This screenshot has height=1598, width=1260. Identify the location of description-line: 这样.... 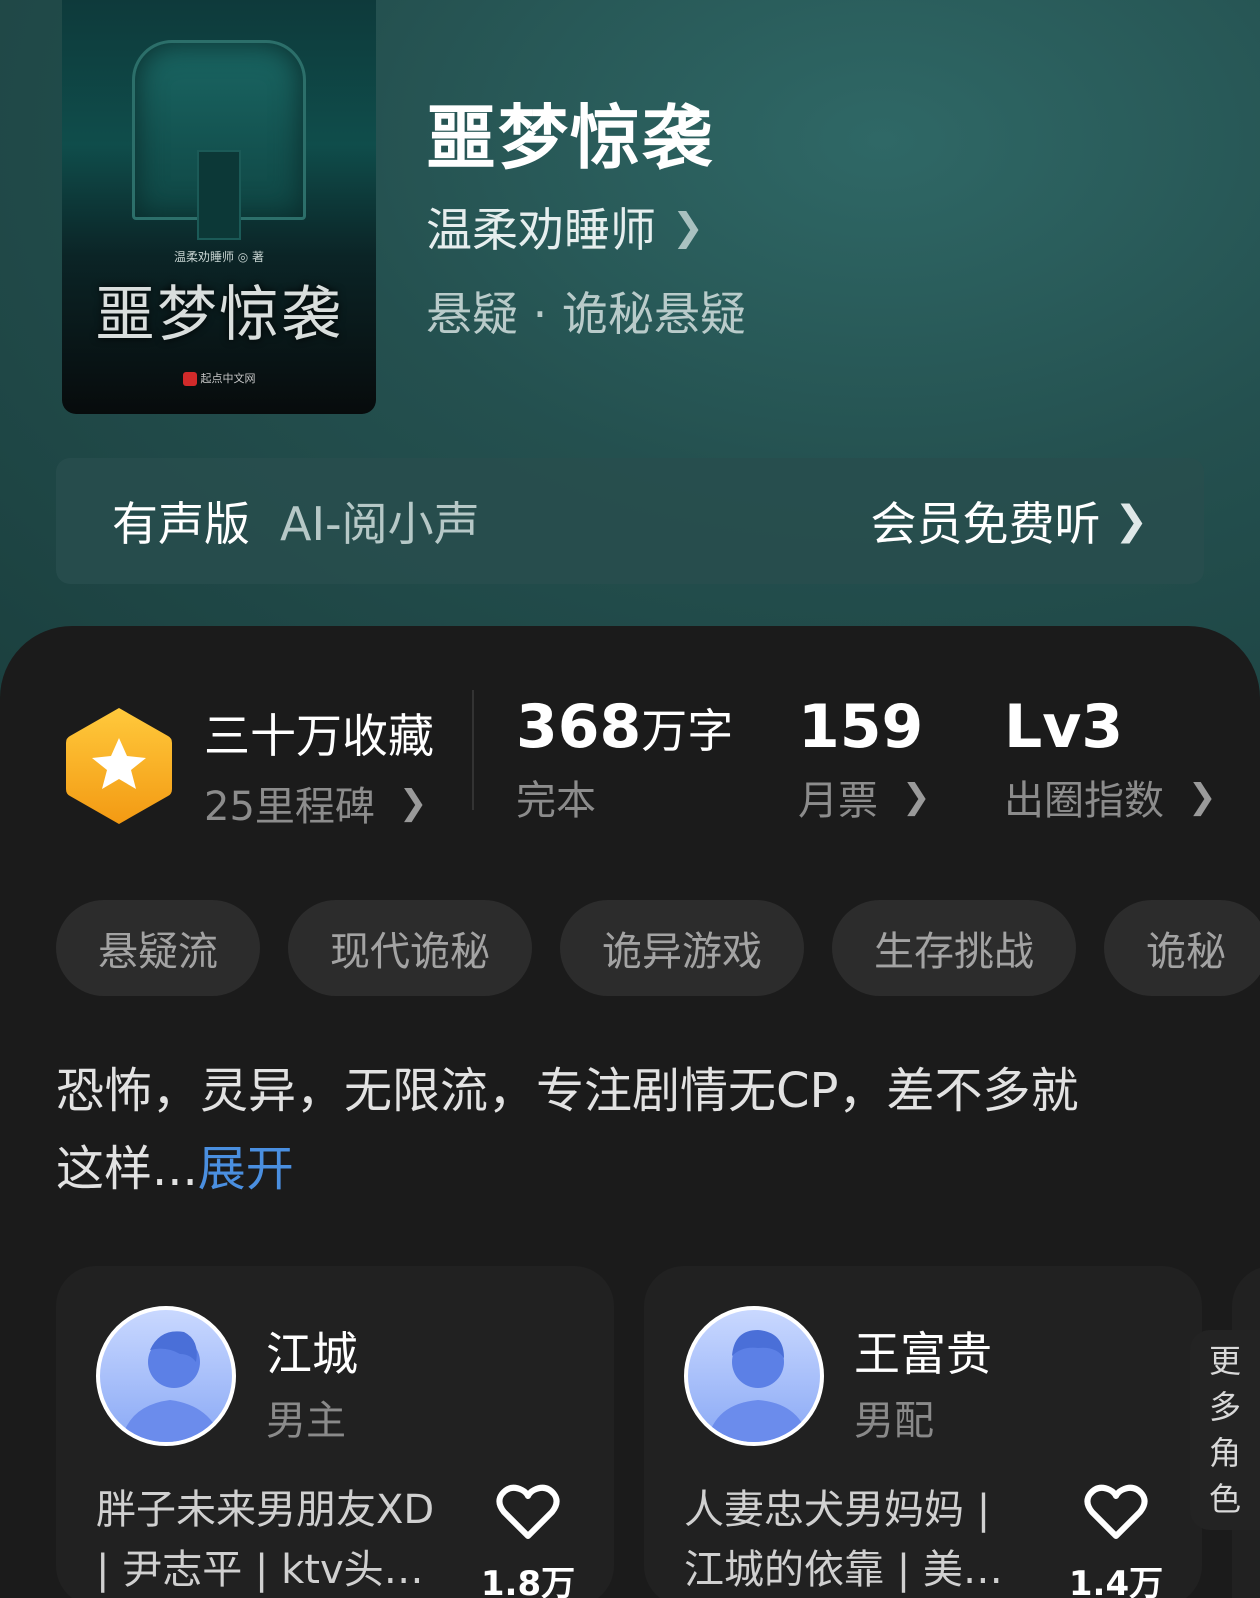
(127, 1169).